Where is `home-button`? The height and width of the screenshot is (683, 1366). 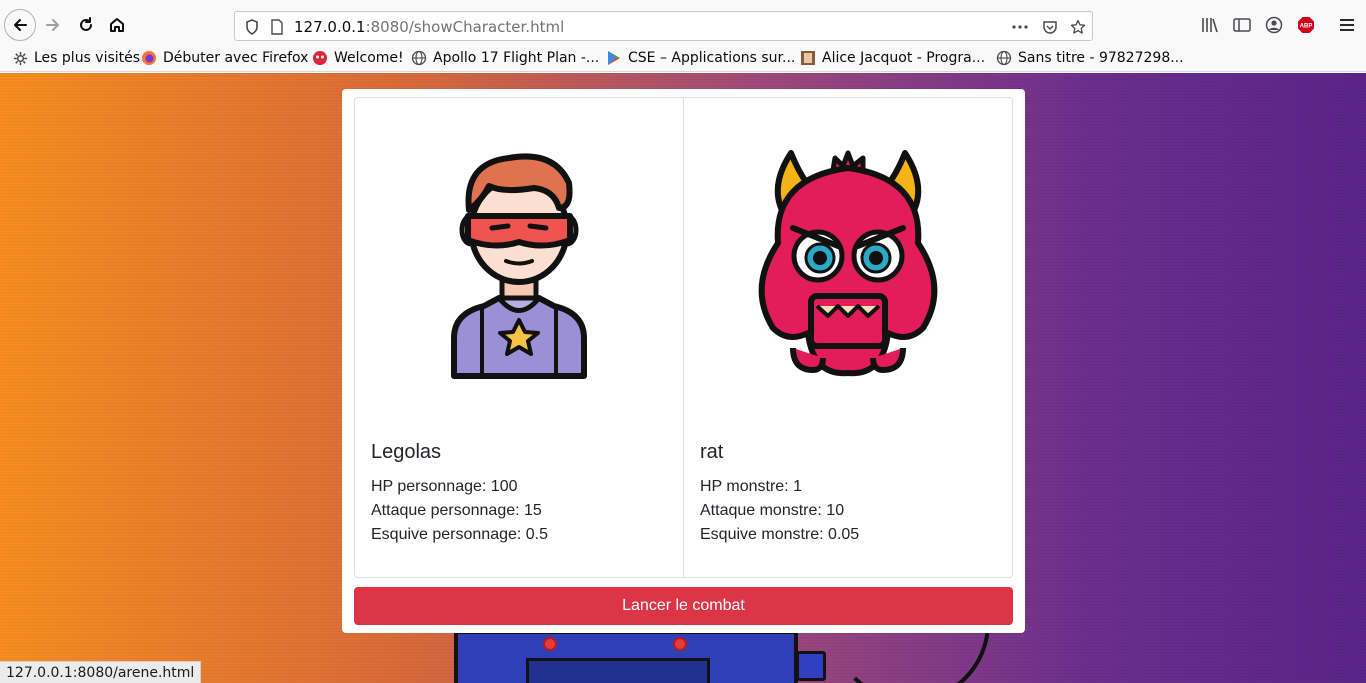 home-button is located at coordinates (117, 25).